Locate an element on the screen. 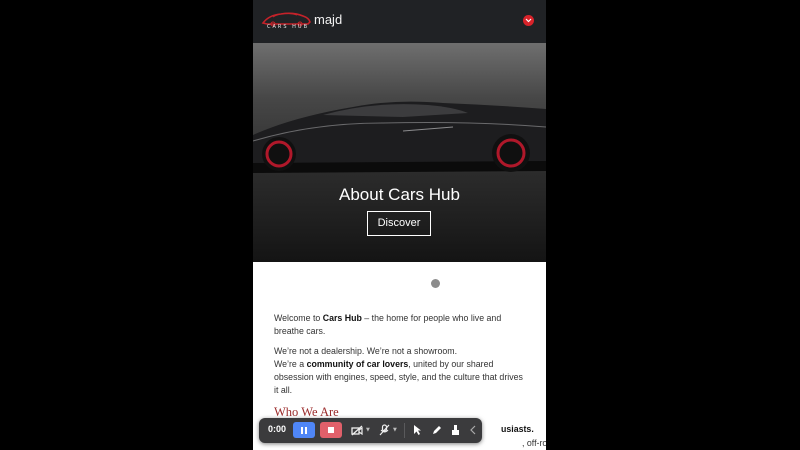  hero-title: About Cars Hub is located at coordinates (399, 194).